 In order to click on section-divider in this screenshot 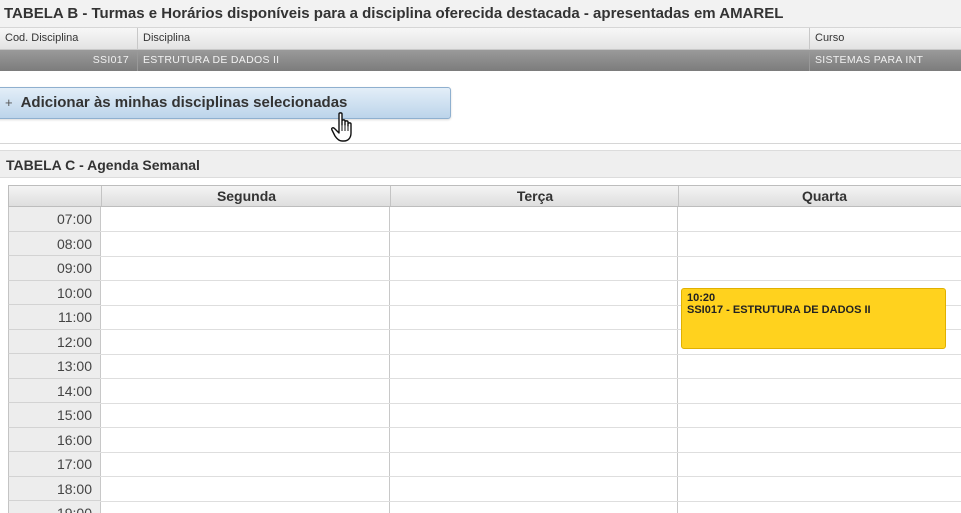, I will do `click(480, 143)`.